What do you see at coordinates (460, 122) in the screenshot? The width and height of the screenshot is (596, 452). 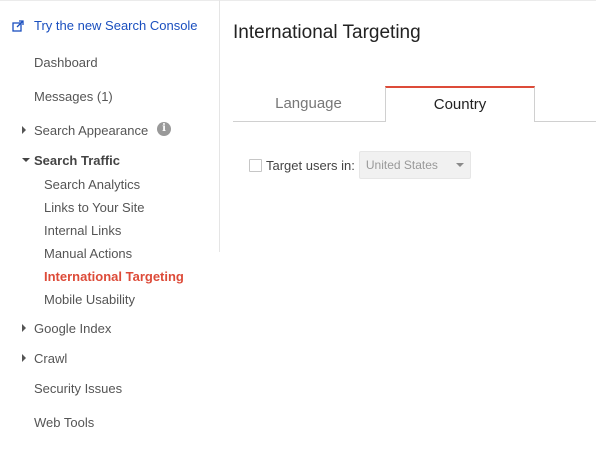 I see `tab-cover` at bounding box center [460, 122].